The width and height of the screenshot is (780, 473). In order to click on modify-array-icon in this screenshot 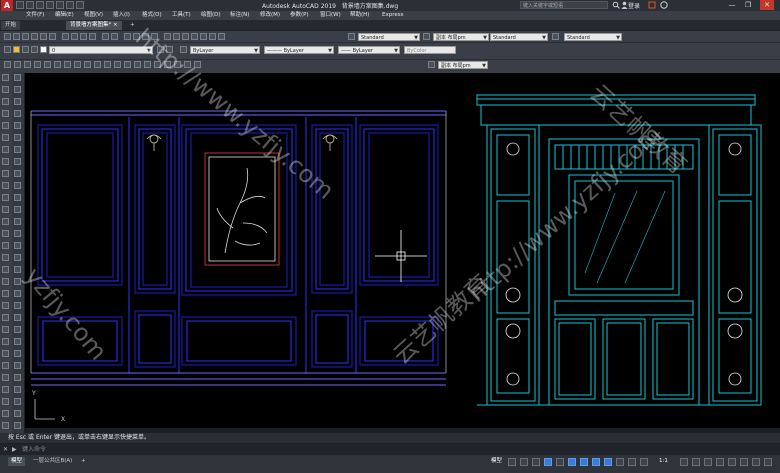, I will do `click(17, 125)`.